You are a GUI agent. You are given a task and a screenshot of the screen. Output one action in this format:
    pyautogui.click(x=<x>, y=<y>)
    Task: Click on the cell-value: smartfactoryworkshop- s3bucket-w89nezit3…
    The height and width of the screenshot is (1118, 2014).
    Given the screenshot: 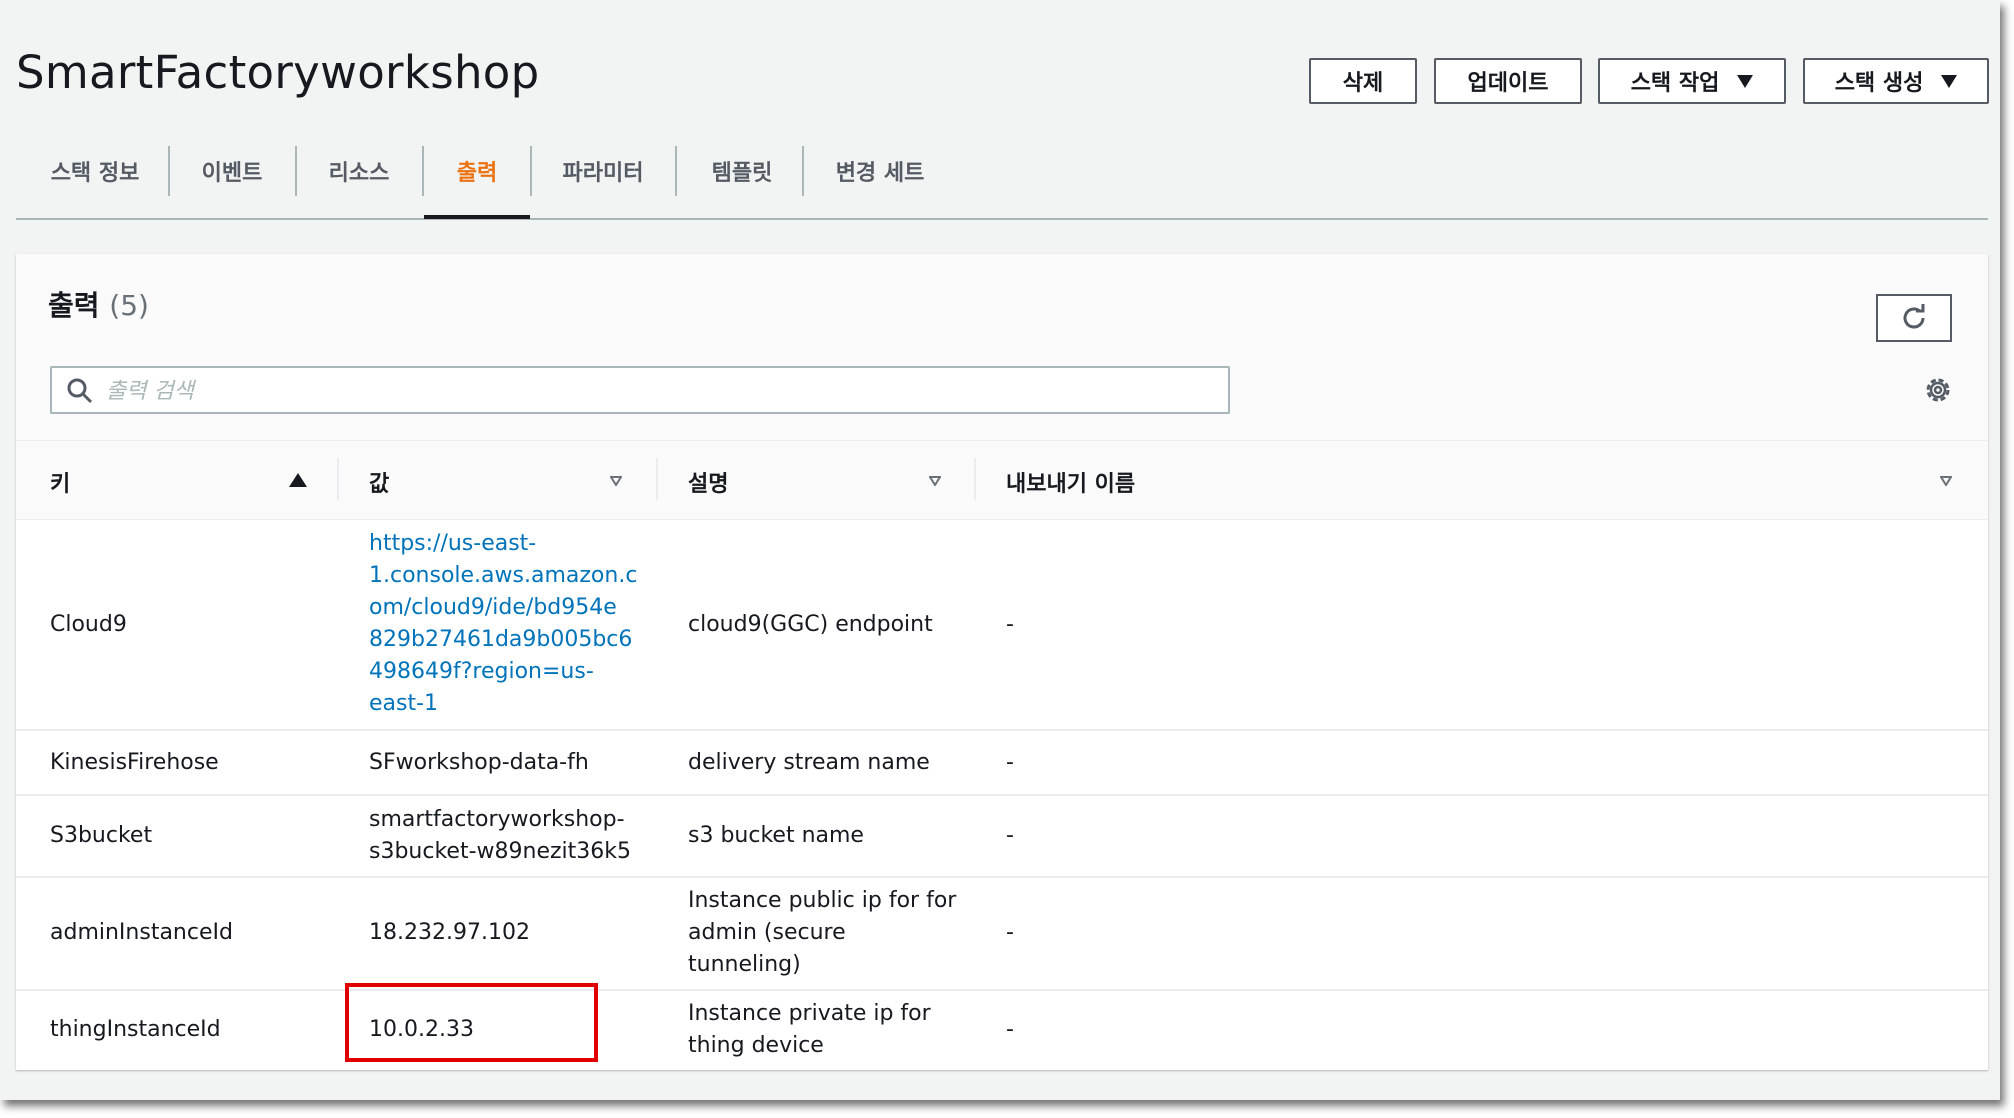 What is the action you would take?
    pyautogui.click(x=500, y=836)
    